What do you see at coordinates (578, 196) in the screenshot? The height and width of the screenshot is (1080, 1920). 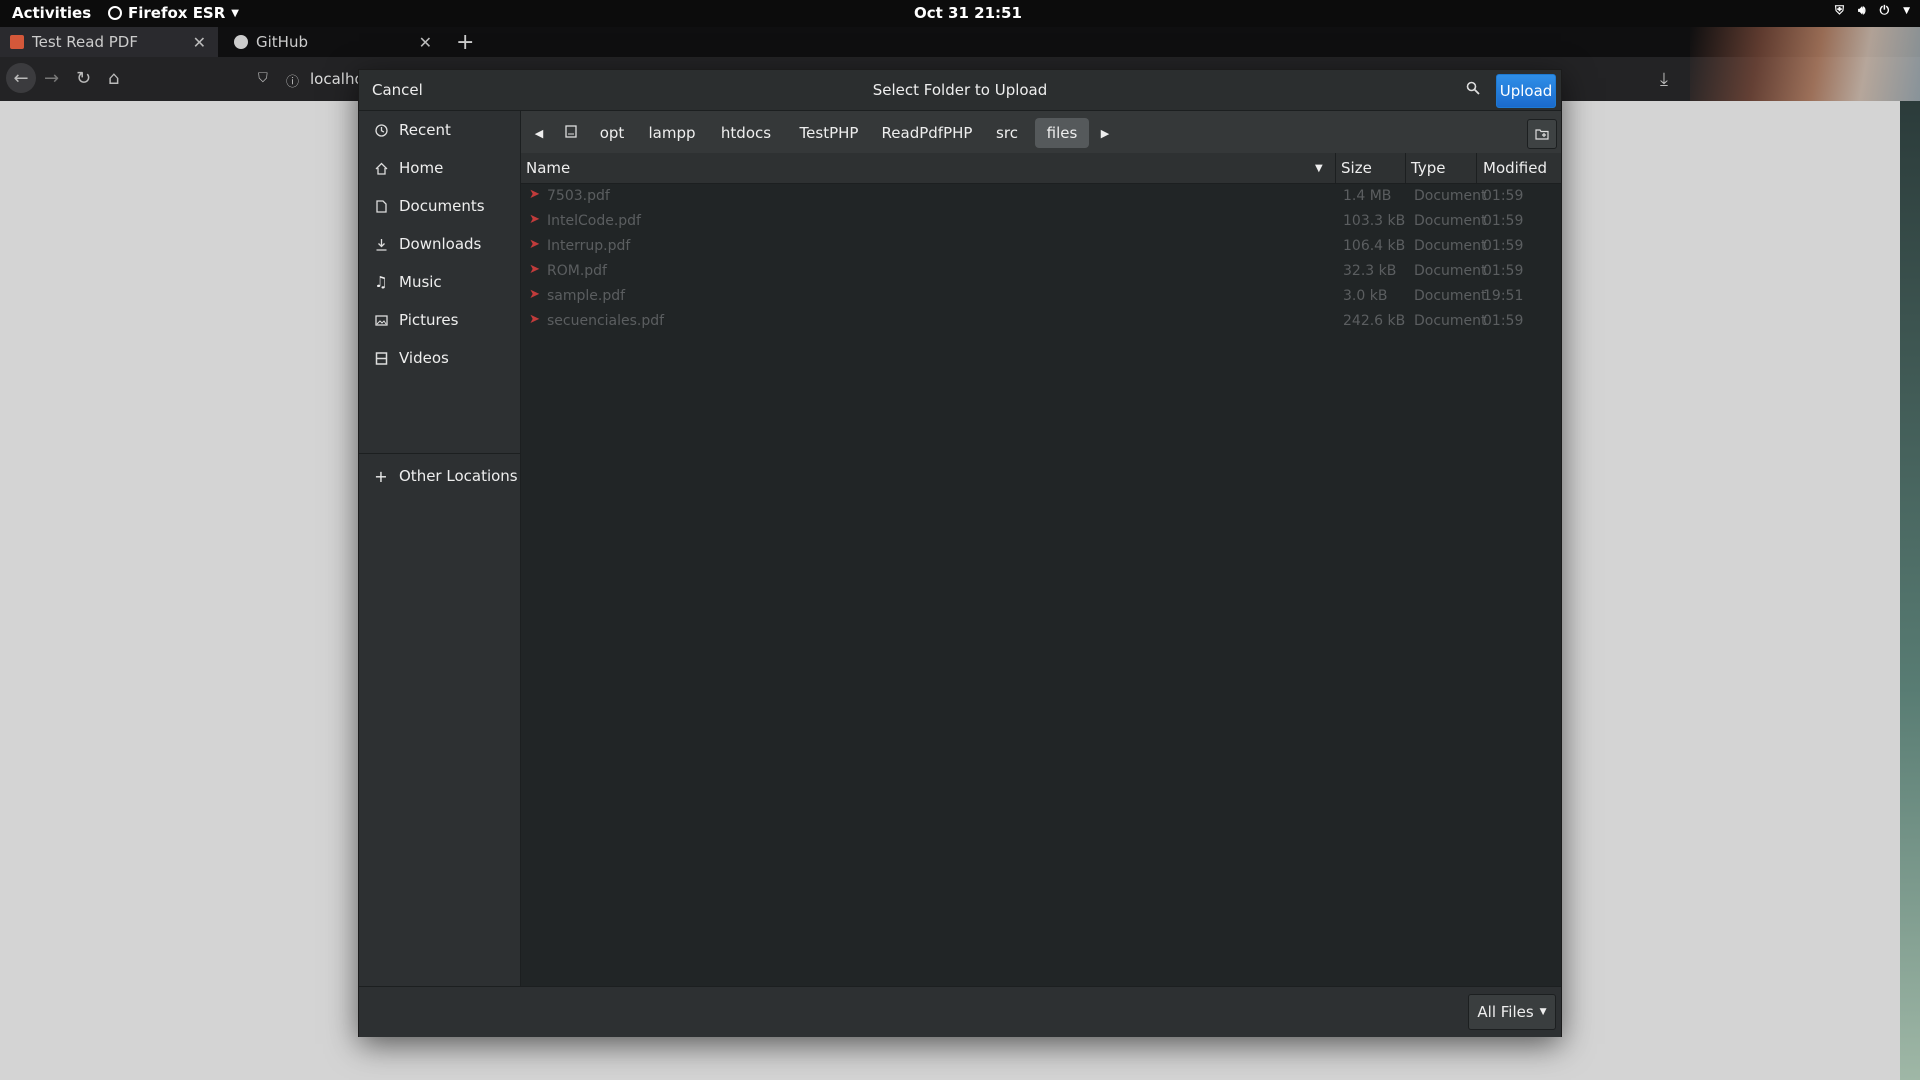 I see `file-name: 7503.pdf` at bounding box center [578, 196].